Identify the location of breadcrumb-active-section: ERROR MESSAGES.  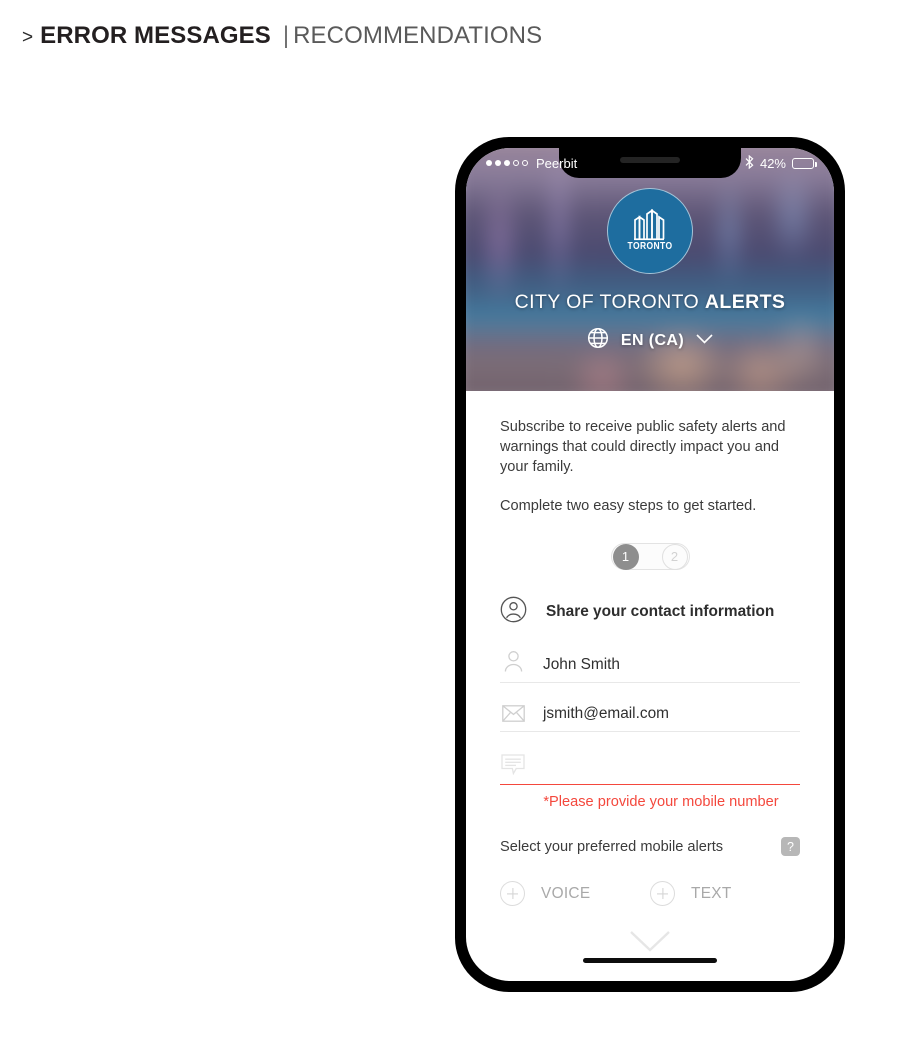
(155, 36).